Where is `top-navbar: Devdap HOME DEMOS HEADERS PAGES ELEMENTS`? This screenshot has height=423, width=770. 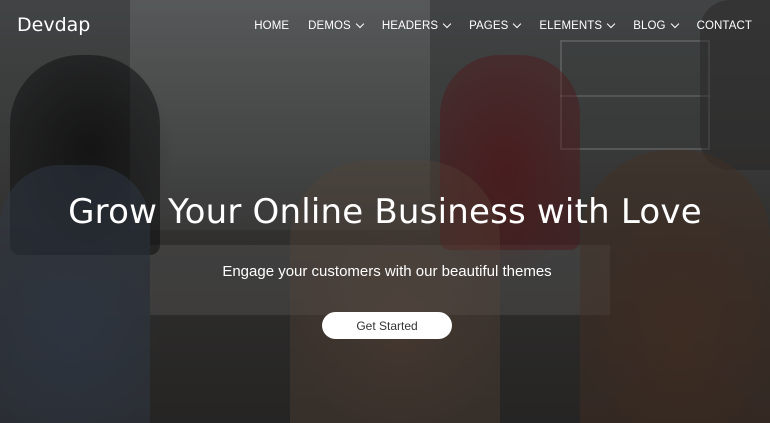
top-navbar: Devdap HOME DEMOS HEADERS PAGES ELEMENTS is located at coordinates (385, 28).